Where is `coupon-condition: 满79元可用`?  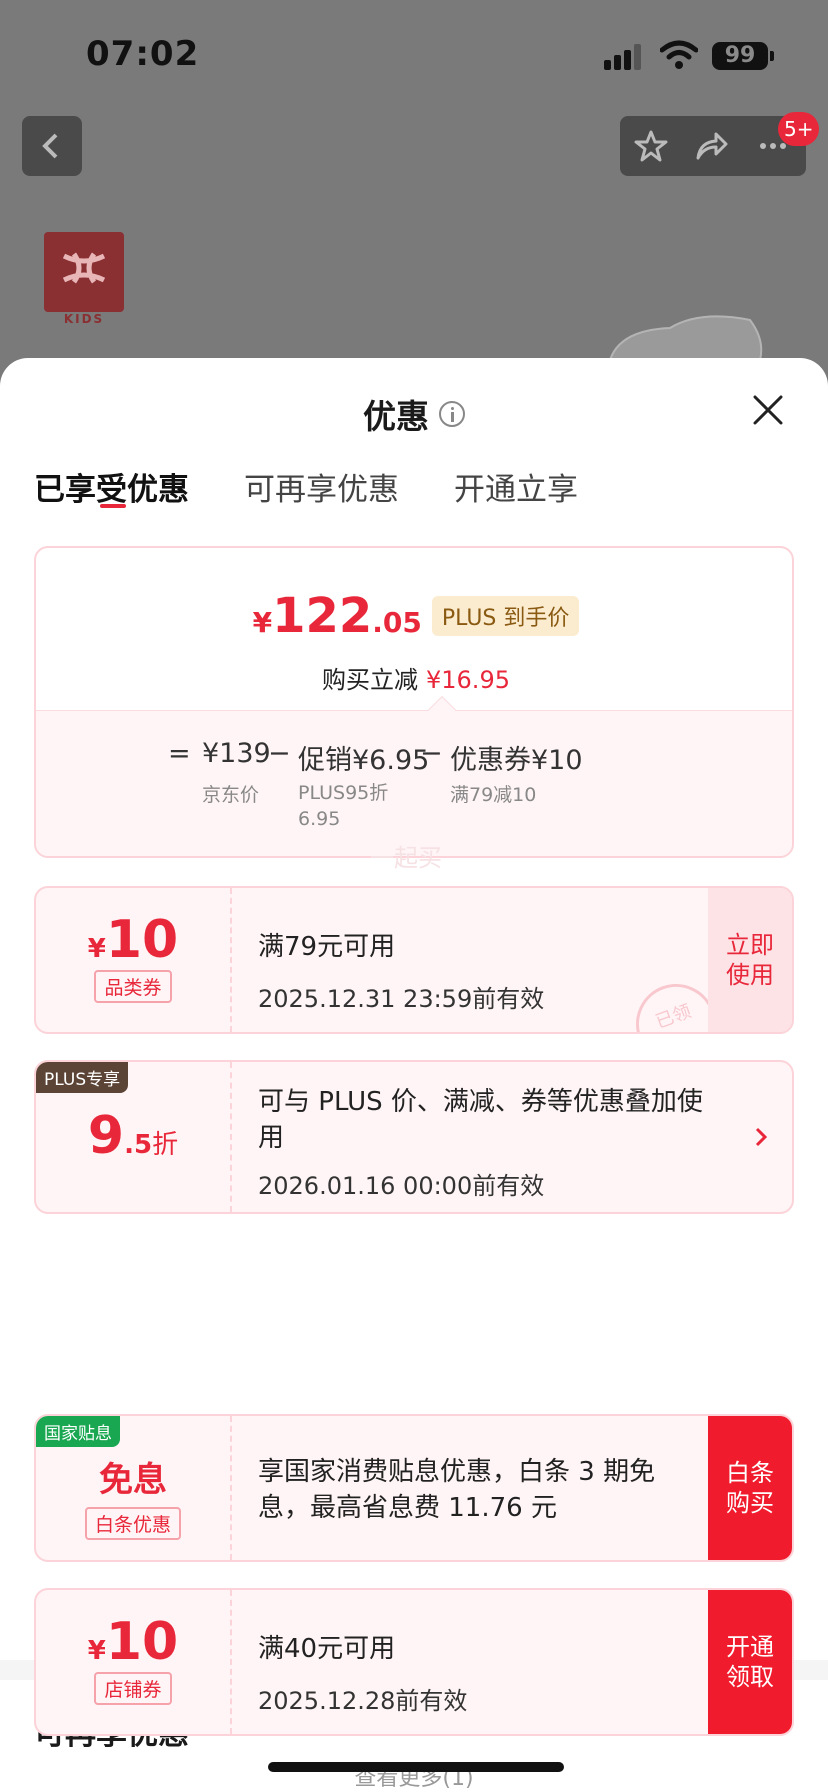 coupon-condition: 满79元可用 is located at coordinates (327, 947).